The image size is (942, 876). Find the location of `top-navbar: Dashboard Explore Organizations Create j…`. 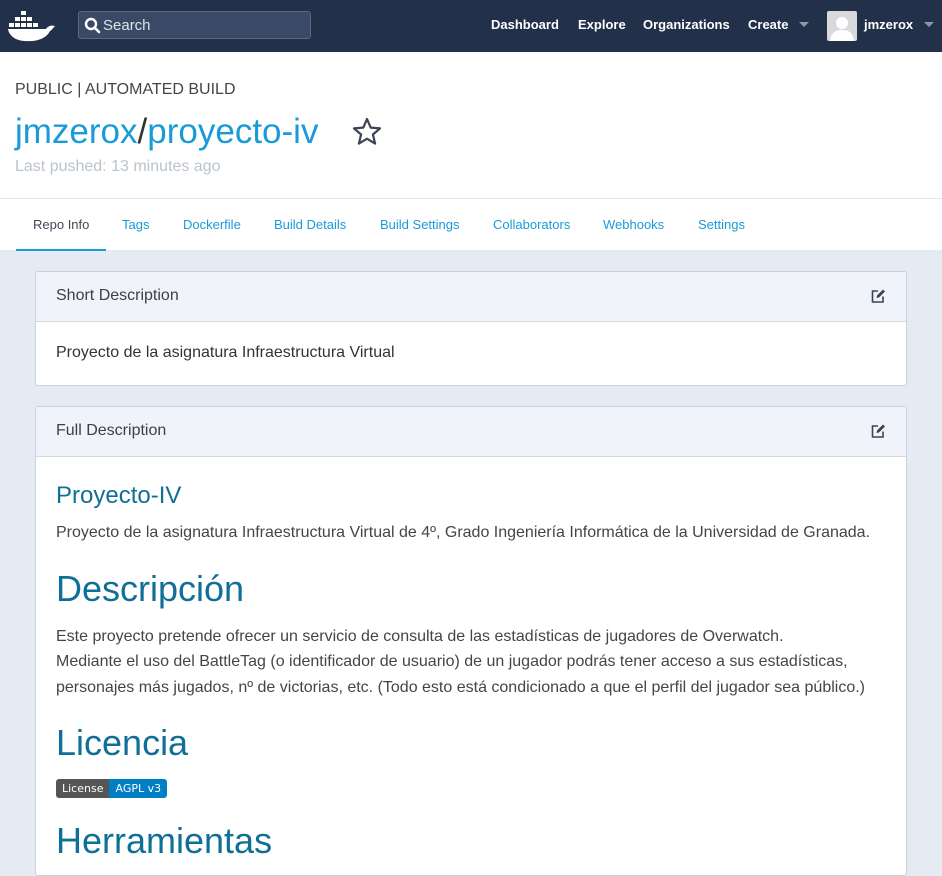

top-navbar: Dashboard Explore Organizations Create j… is located at coordinates (471, 26).